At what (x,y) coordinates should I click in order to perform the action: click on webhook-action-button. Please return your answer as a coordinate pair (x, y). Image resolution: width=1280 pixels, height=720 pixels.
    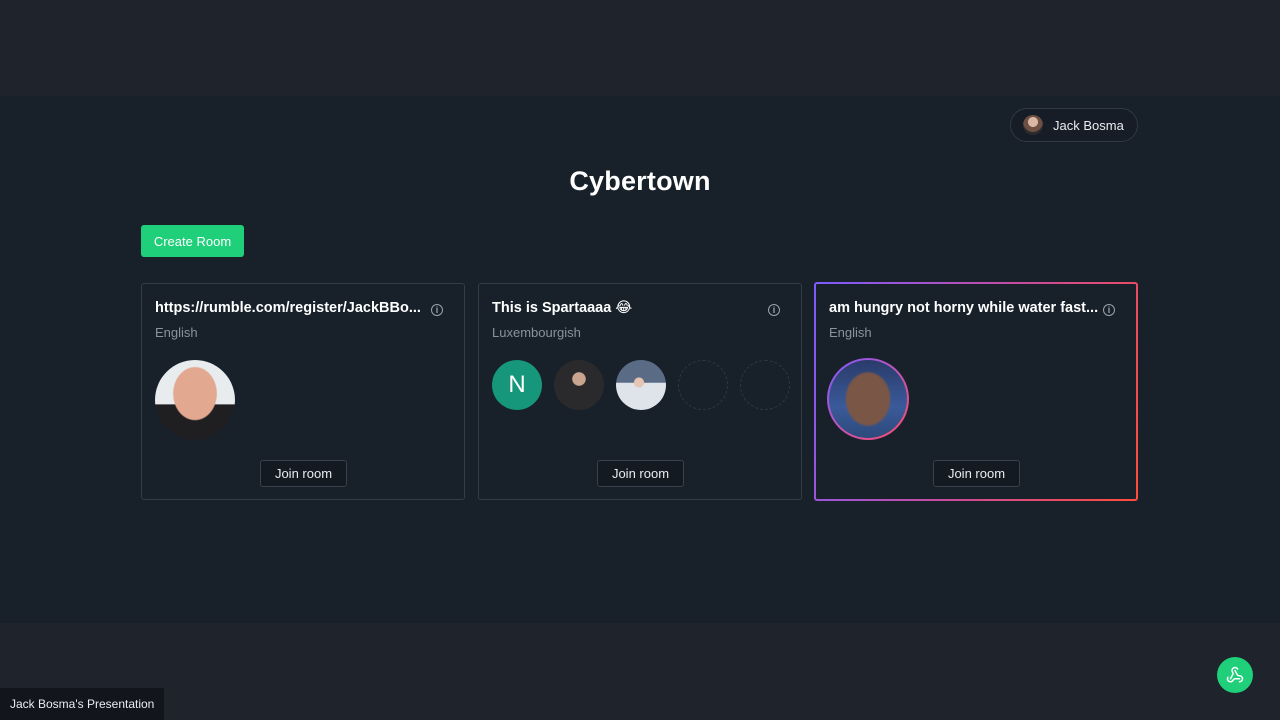
    Looking at the image, I should click on (1235, 675).